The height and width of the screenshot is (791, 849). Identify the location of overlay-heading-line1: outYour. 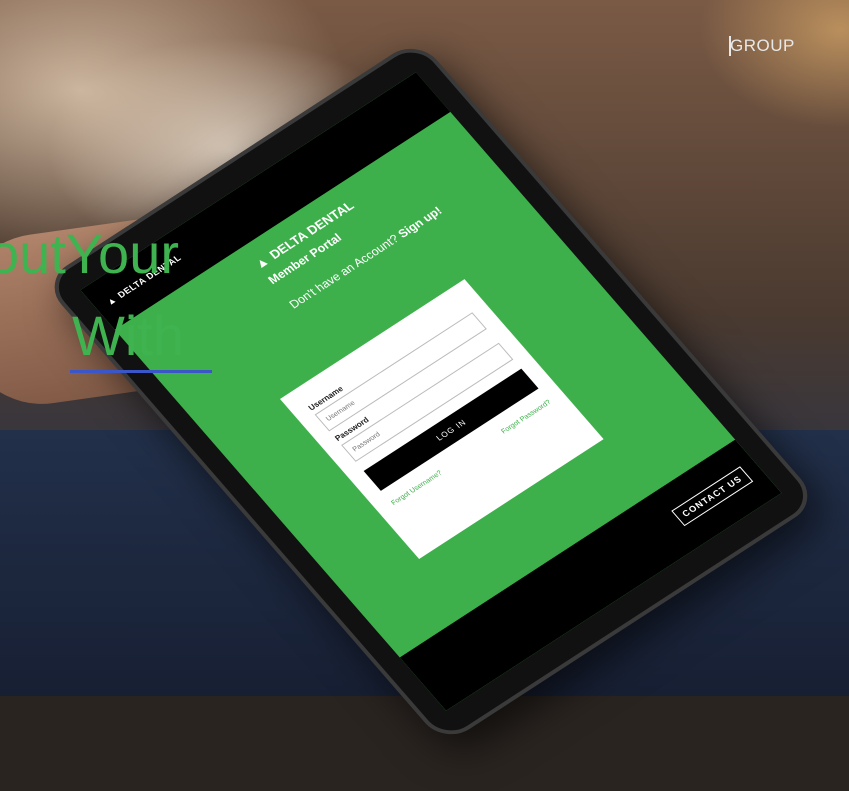
(89, 253).